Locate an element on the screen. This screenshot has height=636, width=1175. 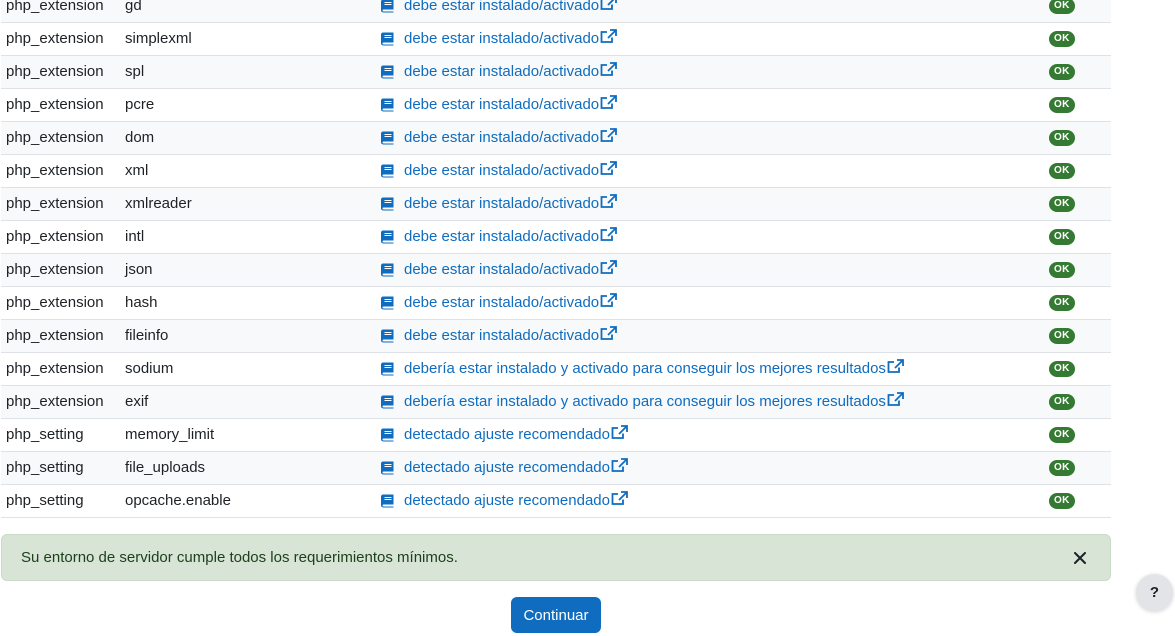
report-text: detectado ajuste recomendado is located at coordinates (507, 500).